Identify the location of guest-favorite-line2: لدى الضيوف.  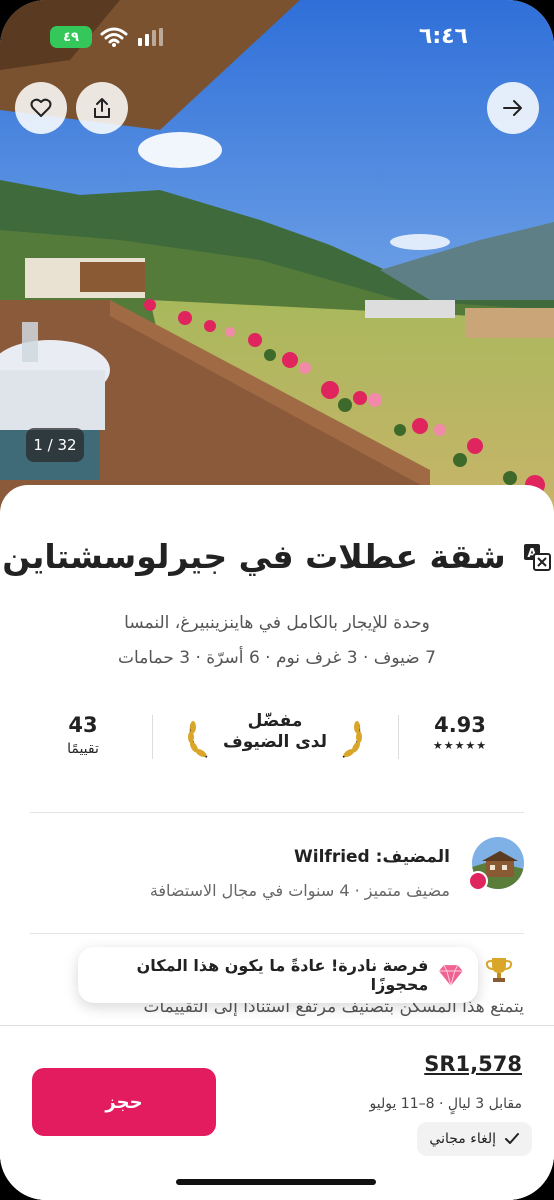
(274, 742).